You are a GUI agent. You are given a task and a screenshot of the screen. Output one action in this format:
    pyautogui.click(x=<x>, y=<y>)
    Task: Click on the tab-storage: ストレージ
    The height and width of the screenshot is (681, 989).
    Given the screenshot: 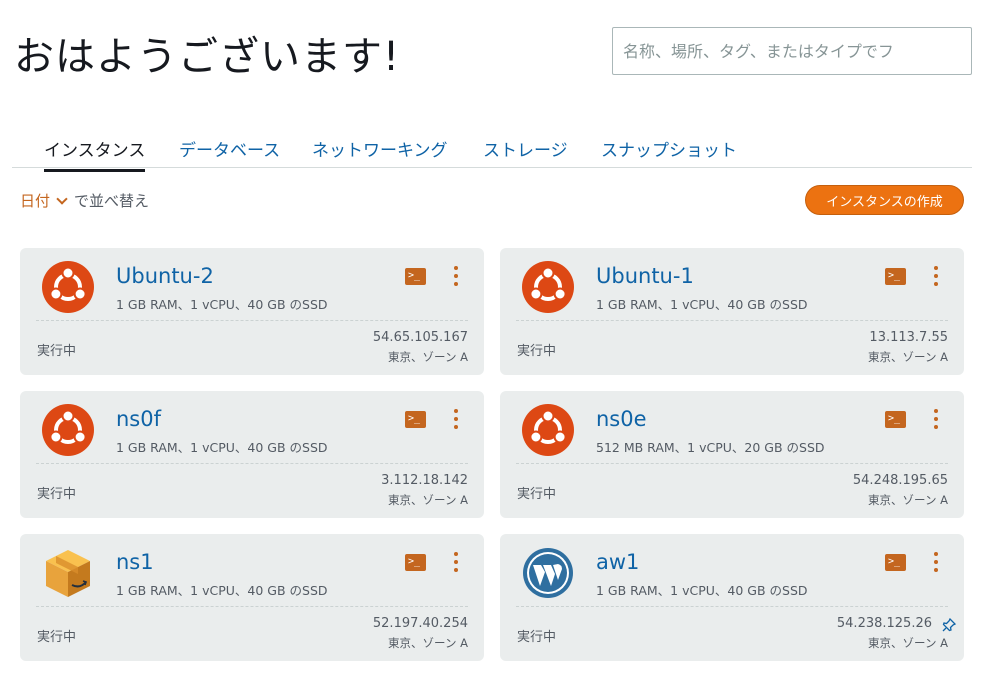 What is the action you would take?
    pyautogui.click(x=525, y=152)
    